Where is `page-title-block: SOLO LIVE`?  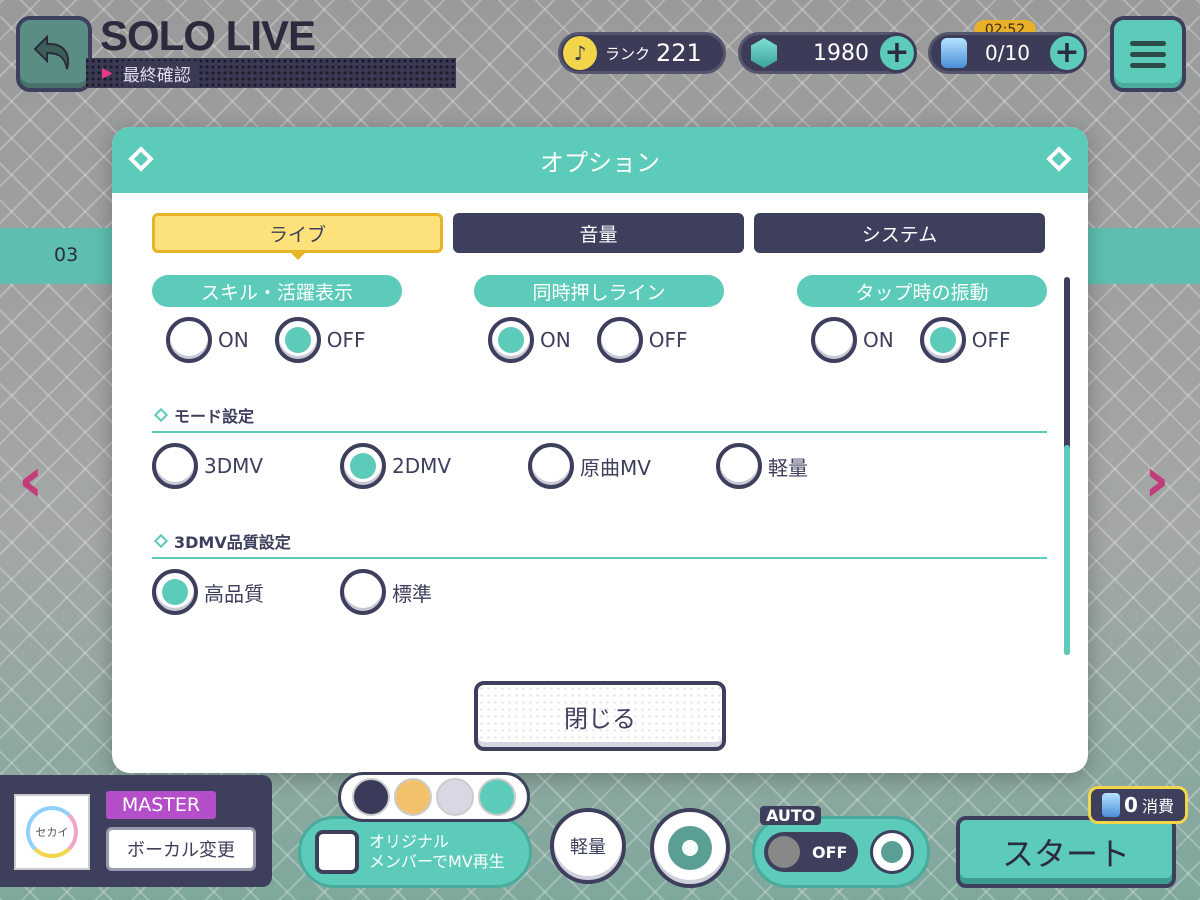 page-title-block: SOLO LIVE is located at coordinates (208, 35).